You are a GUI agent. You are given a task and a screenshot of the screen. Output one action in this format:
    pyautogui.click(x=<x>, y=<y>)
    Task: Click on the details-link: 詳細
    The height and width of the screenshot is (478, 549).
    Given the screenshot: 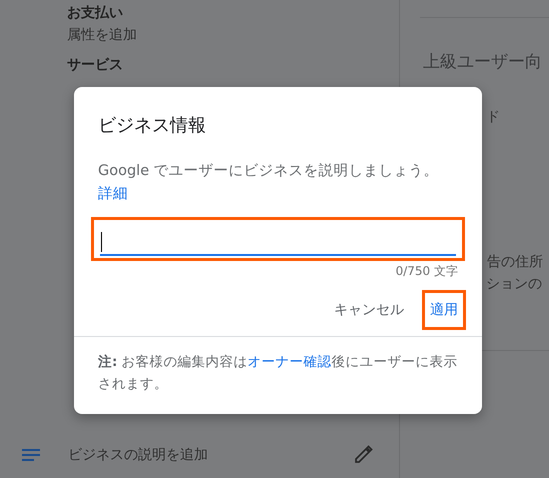 What is the action you would take?
    pyautogui.click(x=113, y=193)
    